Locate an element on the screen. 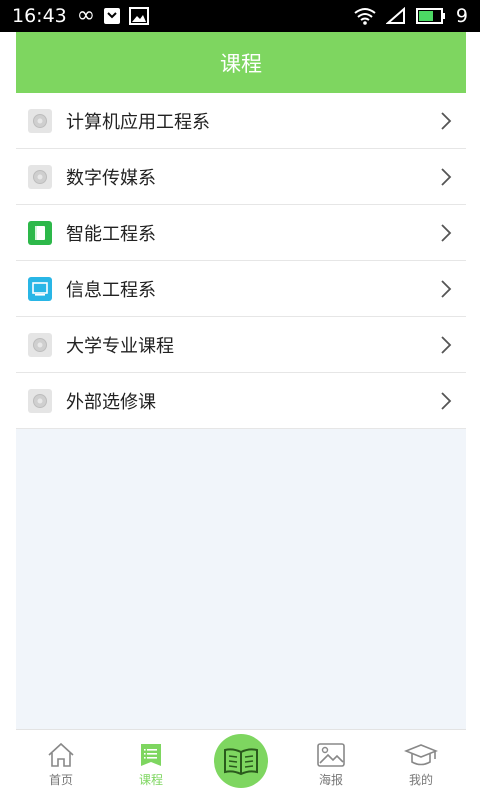 The width and height of the screenshot is (480, 800). list-item: 信息工程系 is located at coordinates (241, 289).